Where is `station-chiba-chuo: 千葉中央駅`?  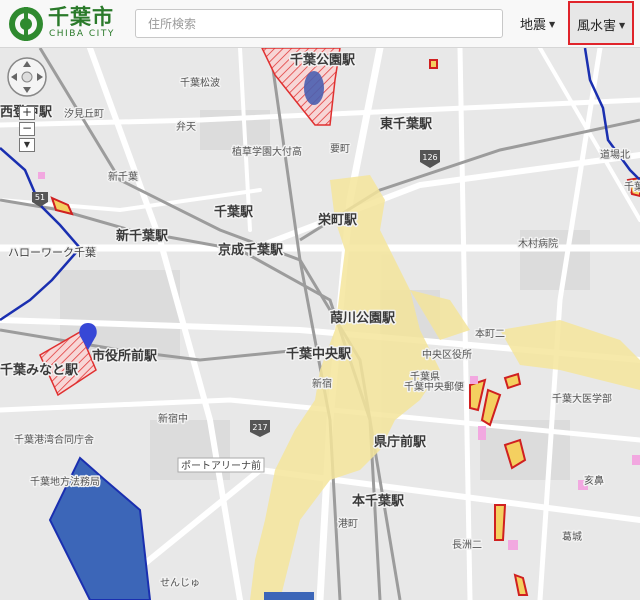 station-chiba-chuo: 千葉中央駅 is located at coordinates (319, 354).